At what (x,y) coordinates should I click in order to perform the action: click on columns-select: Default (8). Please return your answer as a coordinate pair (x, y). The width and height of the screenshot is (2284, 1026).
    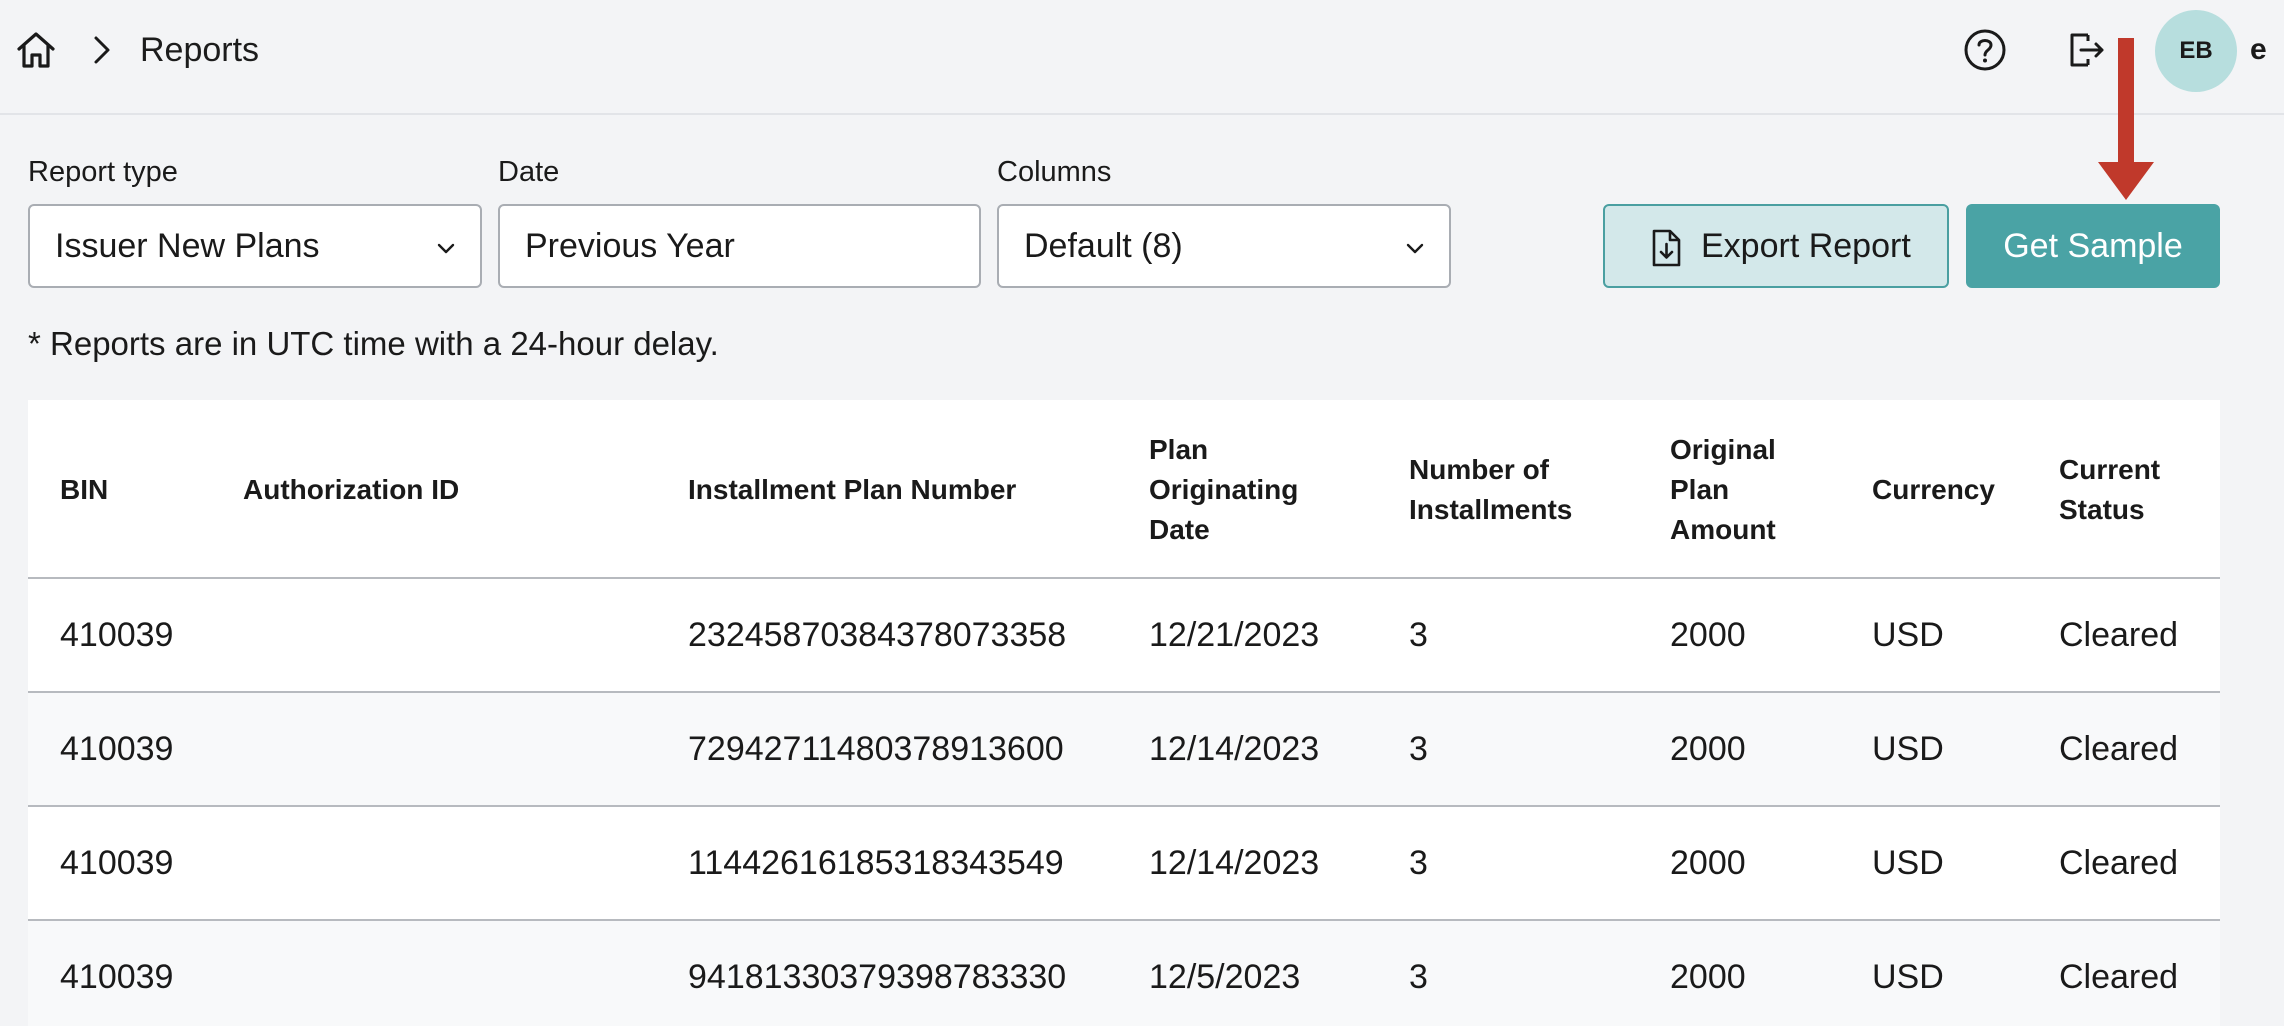
    Looking at the image, I should click on (1224, 246).